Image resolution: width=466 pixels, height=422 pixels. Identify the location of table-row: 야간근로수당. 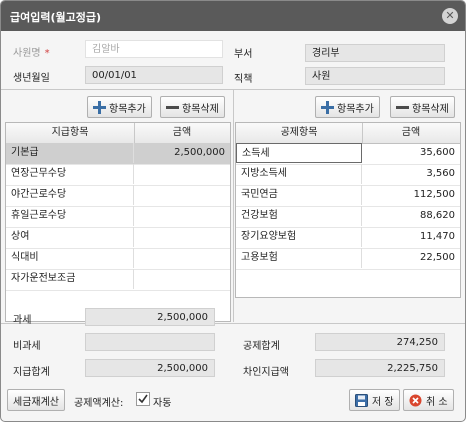
(118, 196).